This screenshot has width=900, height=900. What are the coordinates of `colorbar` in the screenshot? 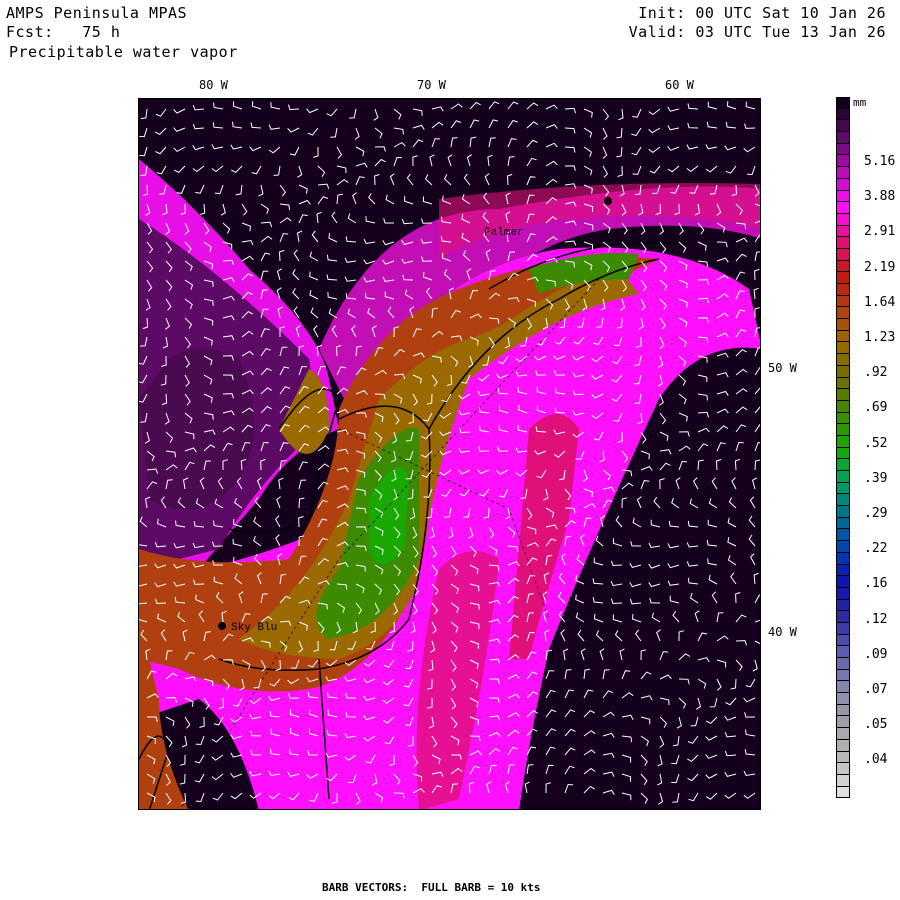 It's located at (843, 448).